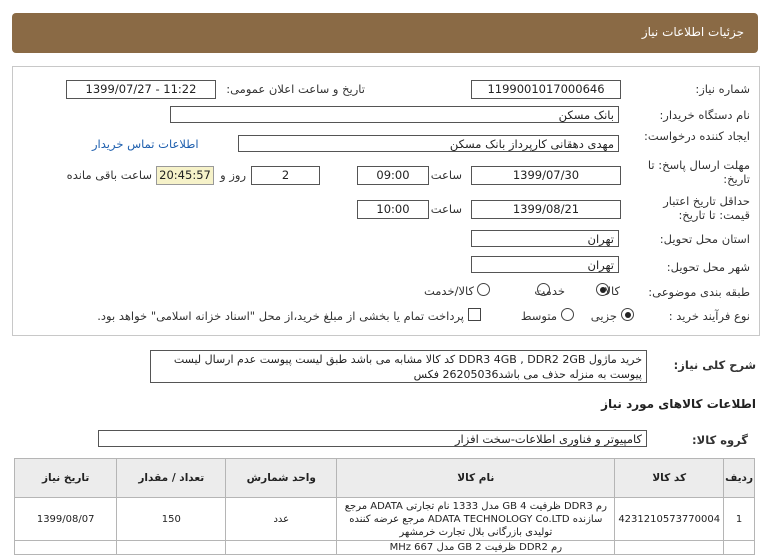 The width and height of the screenshot is (770, 555). I want to click on row-index, so click(739, 547).